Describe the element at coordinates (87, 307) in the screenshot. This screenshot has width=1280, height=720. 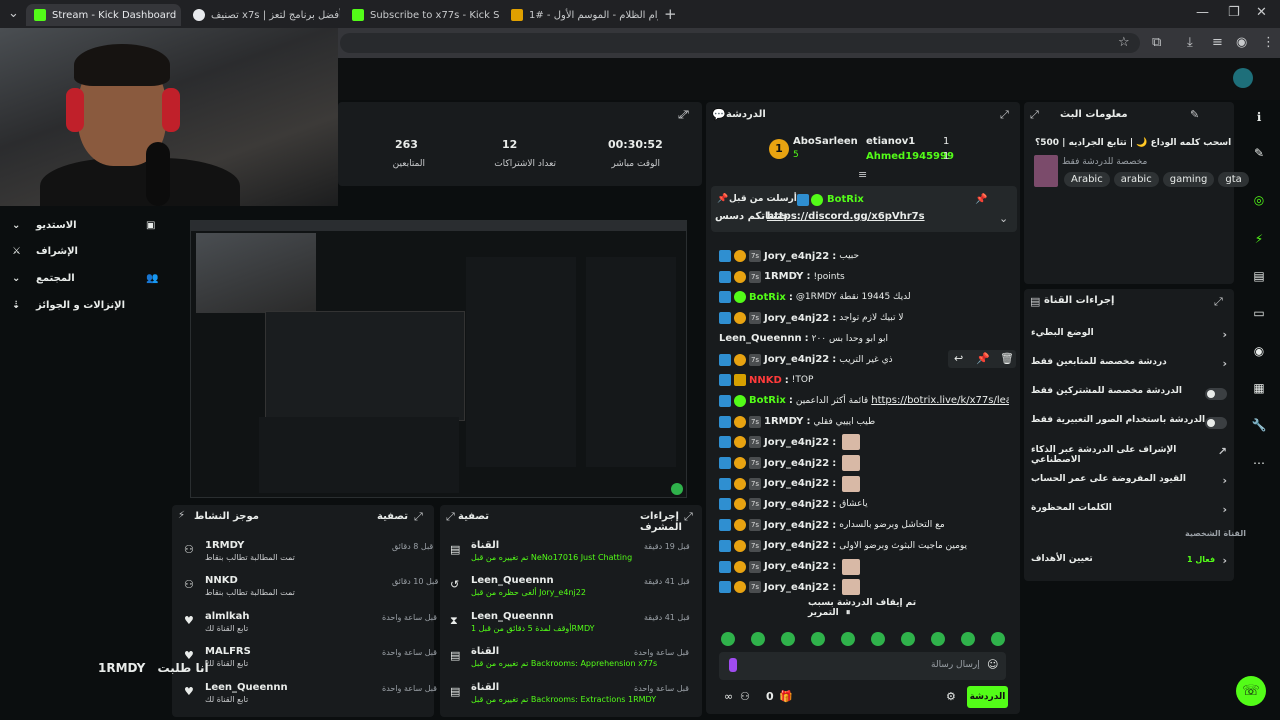
I see `sidebar-item-drops: ⇣ الإنزالات و الجوائز` at that location.